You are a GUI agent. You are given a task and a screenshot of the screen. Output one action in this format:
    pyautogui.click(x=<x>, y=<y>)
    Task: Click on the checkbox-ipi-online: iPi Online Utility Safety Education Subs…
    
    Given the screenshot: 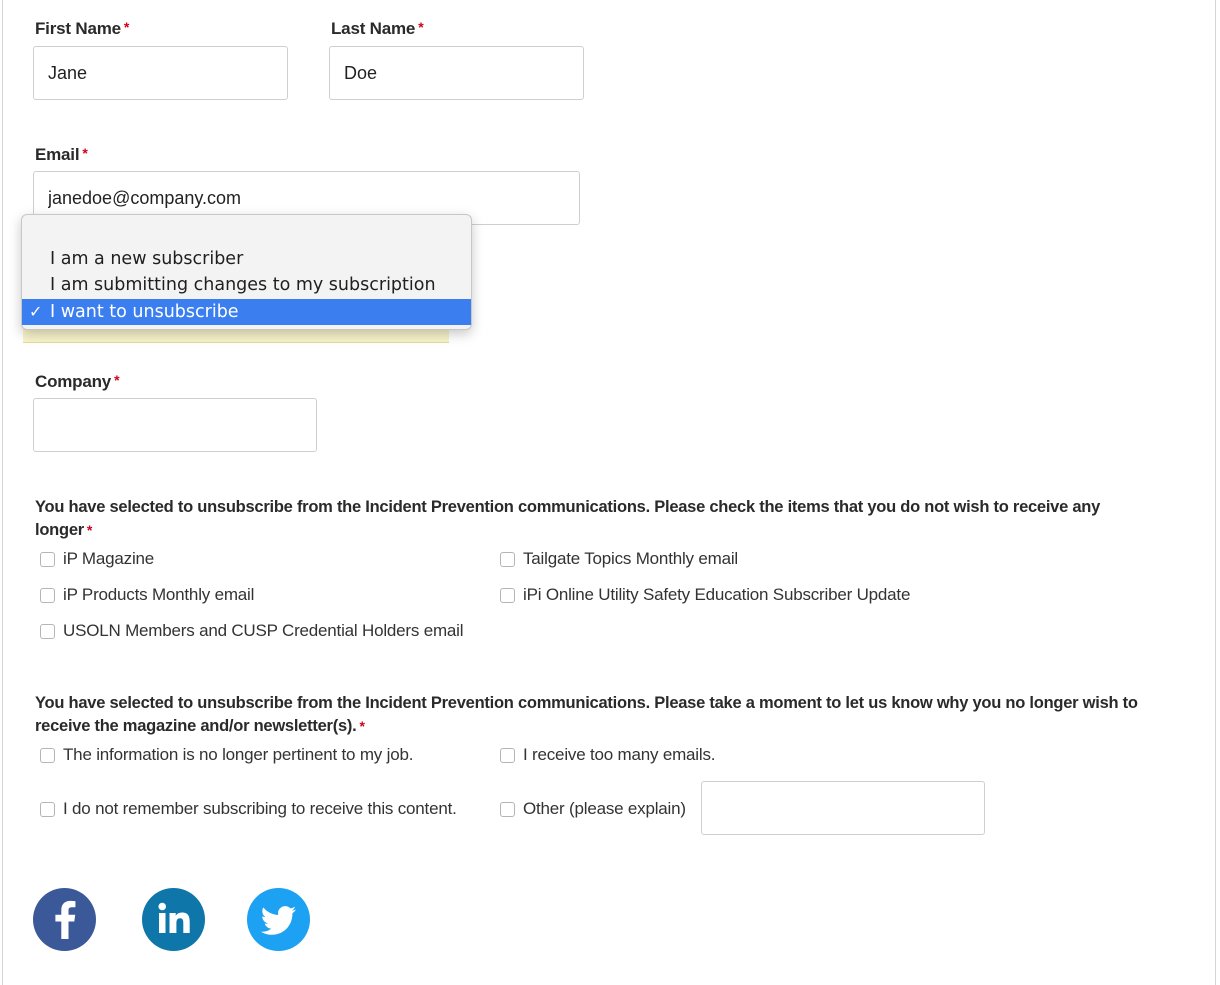 What is the action you would take?
    pyautogui.click(x=705, y=595)
    